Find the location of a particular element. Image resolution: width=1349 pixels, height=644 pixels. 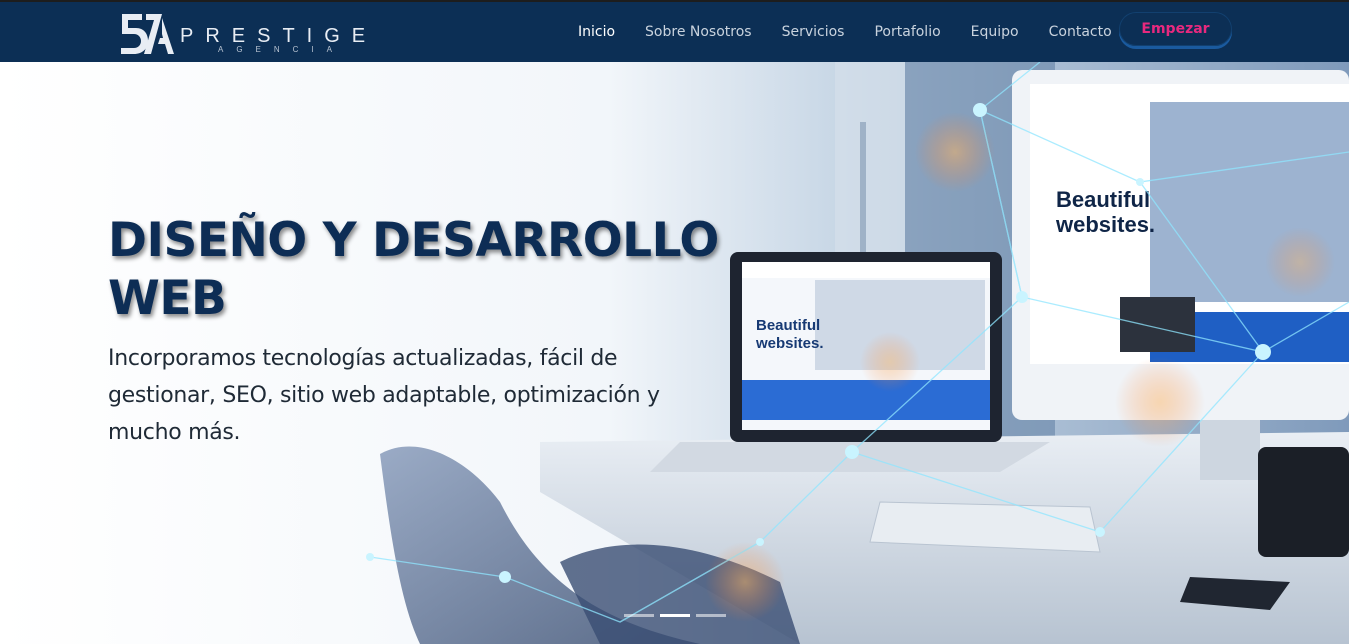

nav-link-portafolio: Portafolio is located at coordinates (907, 32).